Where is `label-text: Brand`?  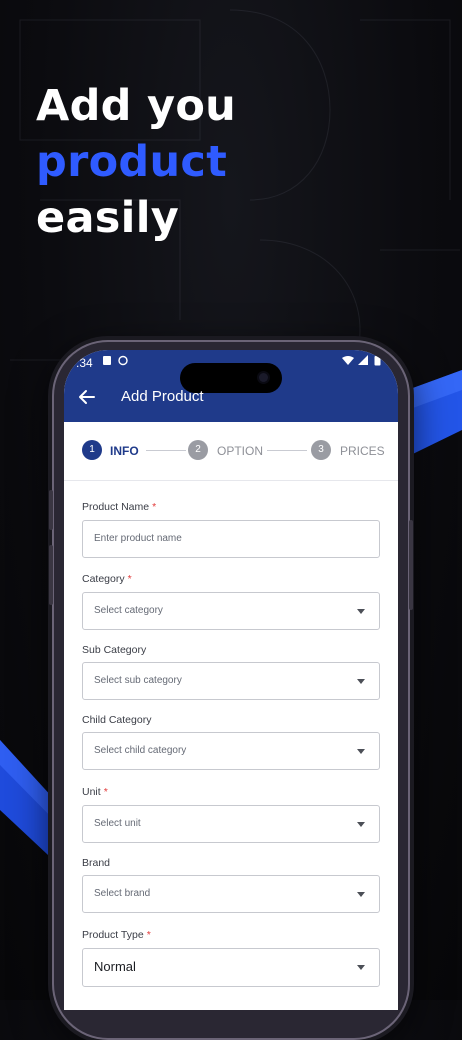 label-text: Brand is located at coordinates (96, 863).